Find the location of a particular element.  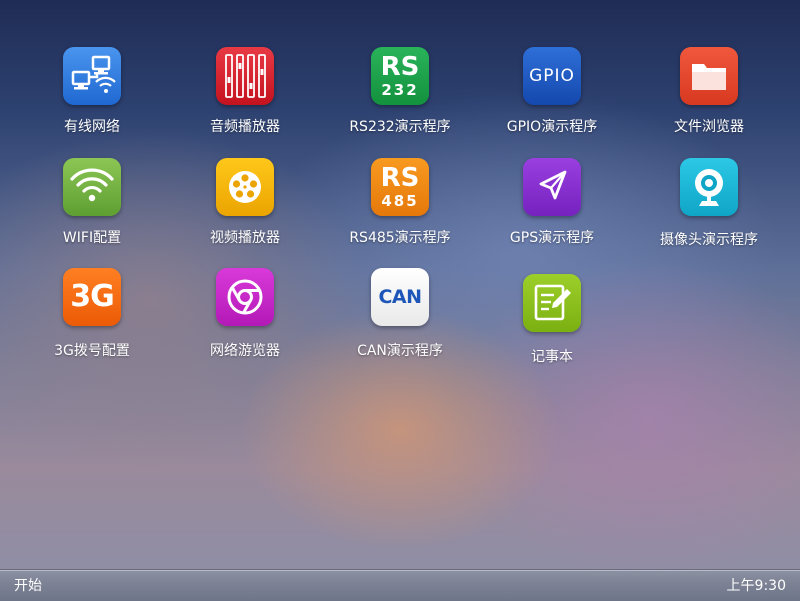

app-label: 摄像头演示程序 is located at coordinates (709, 240).